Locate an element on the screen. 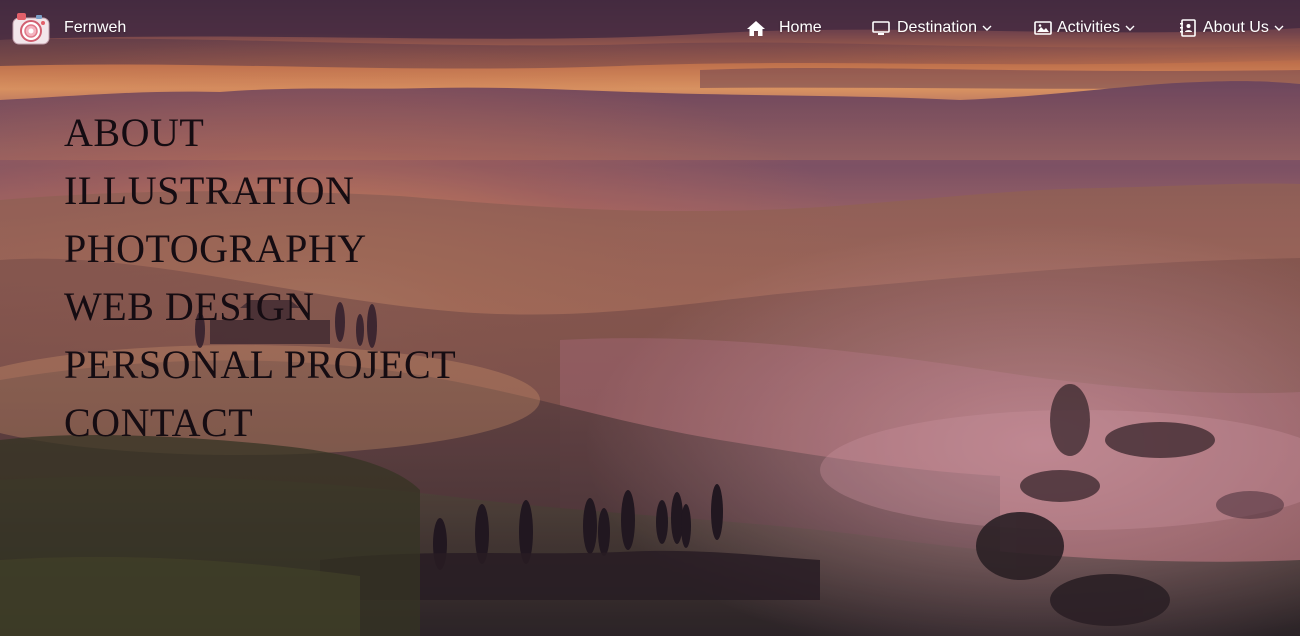 Image resolution: width=1300 pixels, height=636 pixels. camera-logo-icon is located at coordinates (31, 29).